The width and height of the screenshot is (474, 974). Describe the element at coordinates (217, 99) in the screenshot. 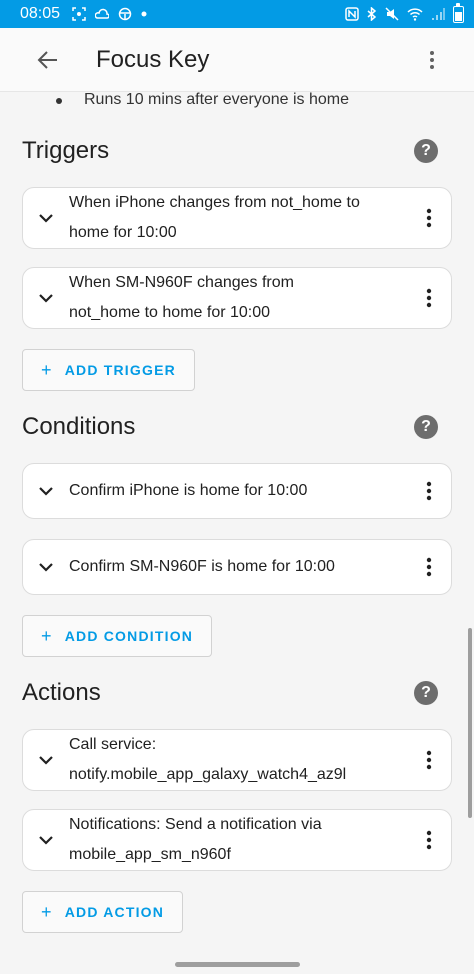

I see `description-text: Runs 10 mins after everyone is home` at that location.